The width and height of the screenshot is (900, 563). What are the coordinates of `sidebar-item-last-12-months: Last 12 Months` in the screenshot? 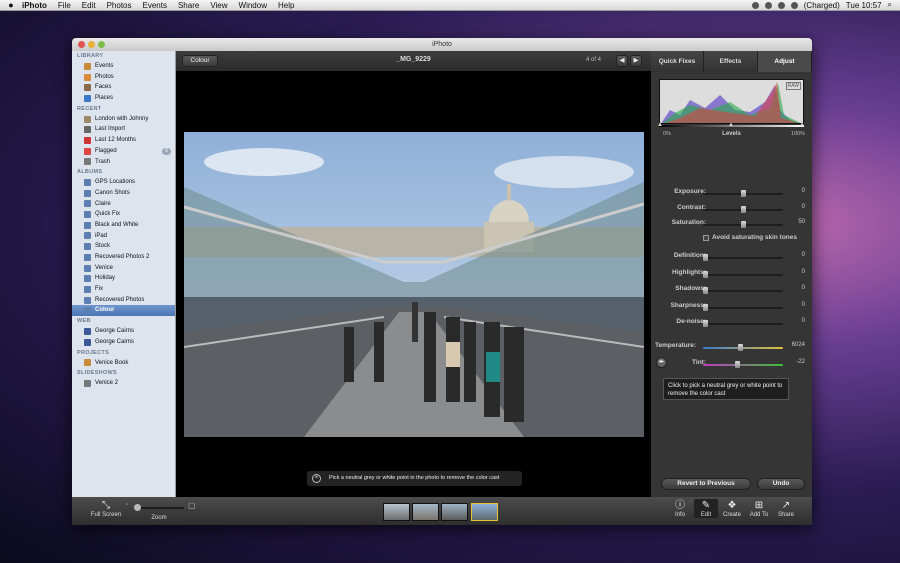 It's located at (123, 140).